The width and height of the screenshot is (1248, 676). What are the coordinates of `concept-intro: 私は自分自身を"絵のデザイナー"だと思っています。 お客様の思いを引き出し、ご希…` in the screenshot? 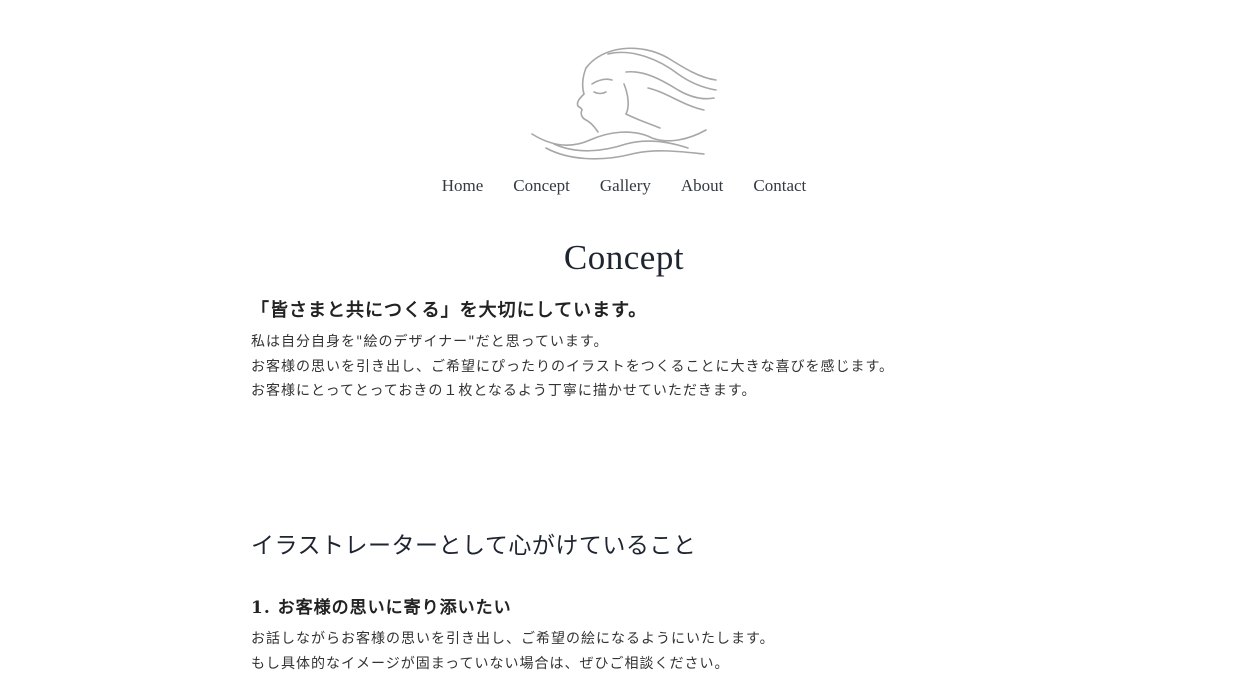 It's located at (631, 367).